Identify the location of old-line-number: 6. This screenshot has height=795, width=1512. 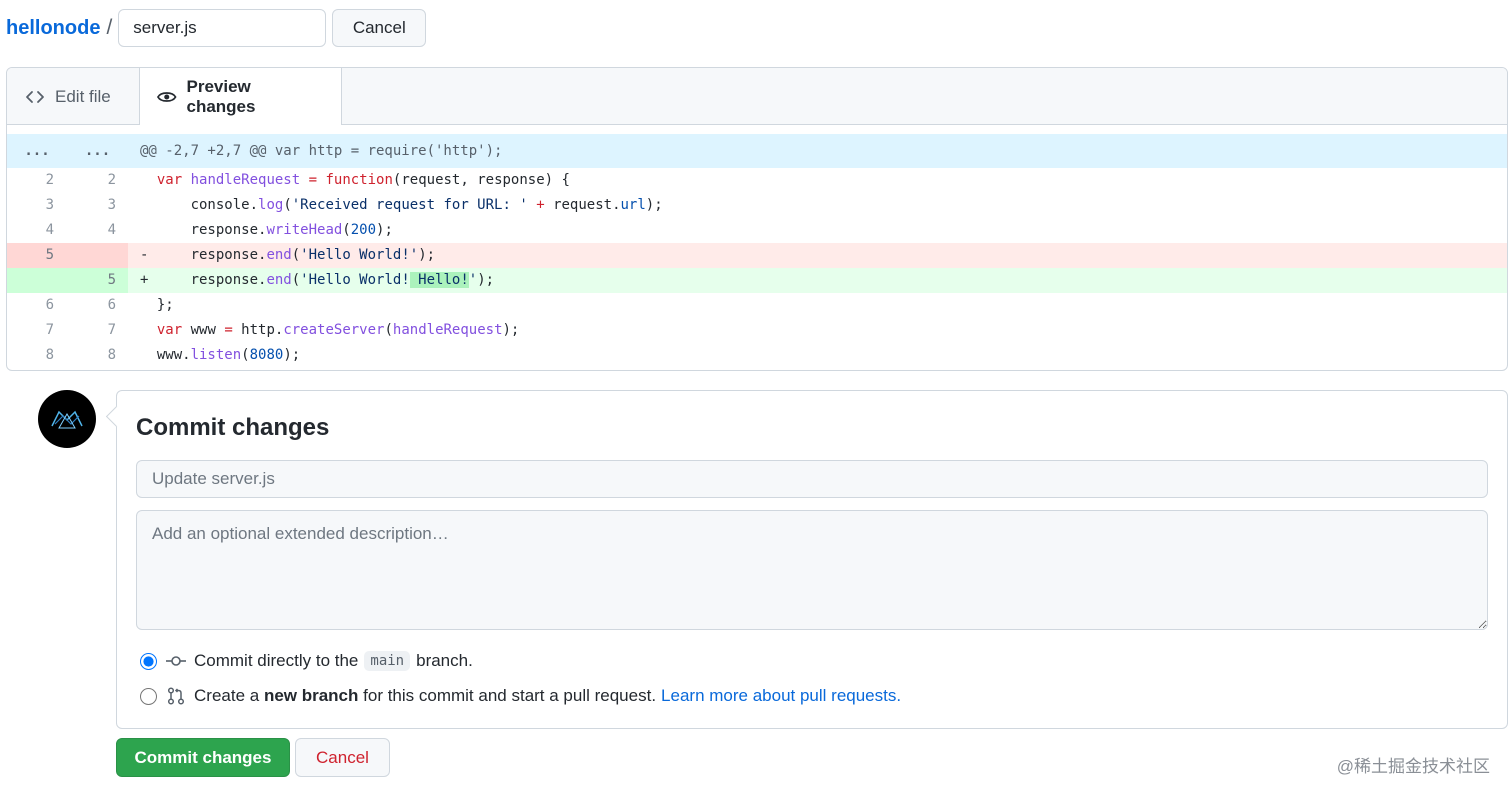
(49, 305).